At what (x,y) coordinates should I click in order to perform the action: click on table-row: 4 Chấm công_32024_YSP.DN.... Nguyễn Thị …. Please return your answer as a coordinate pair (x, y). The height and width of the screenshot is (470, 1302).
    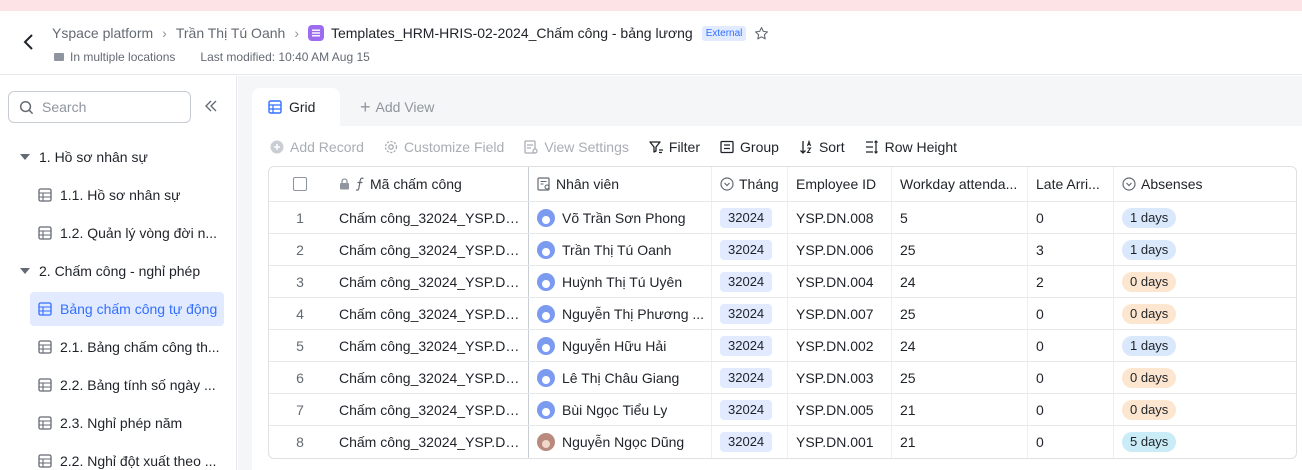
    Looking at the image, I should click on (782, 314).